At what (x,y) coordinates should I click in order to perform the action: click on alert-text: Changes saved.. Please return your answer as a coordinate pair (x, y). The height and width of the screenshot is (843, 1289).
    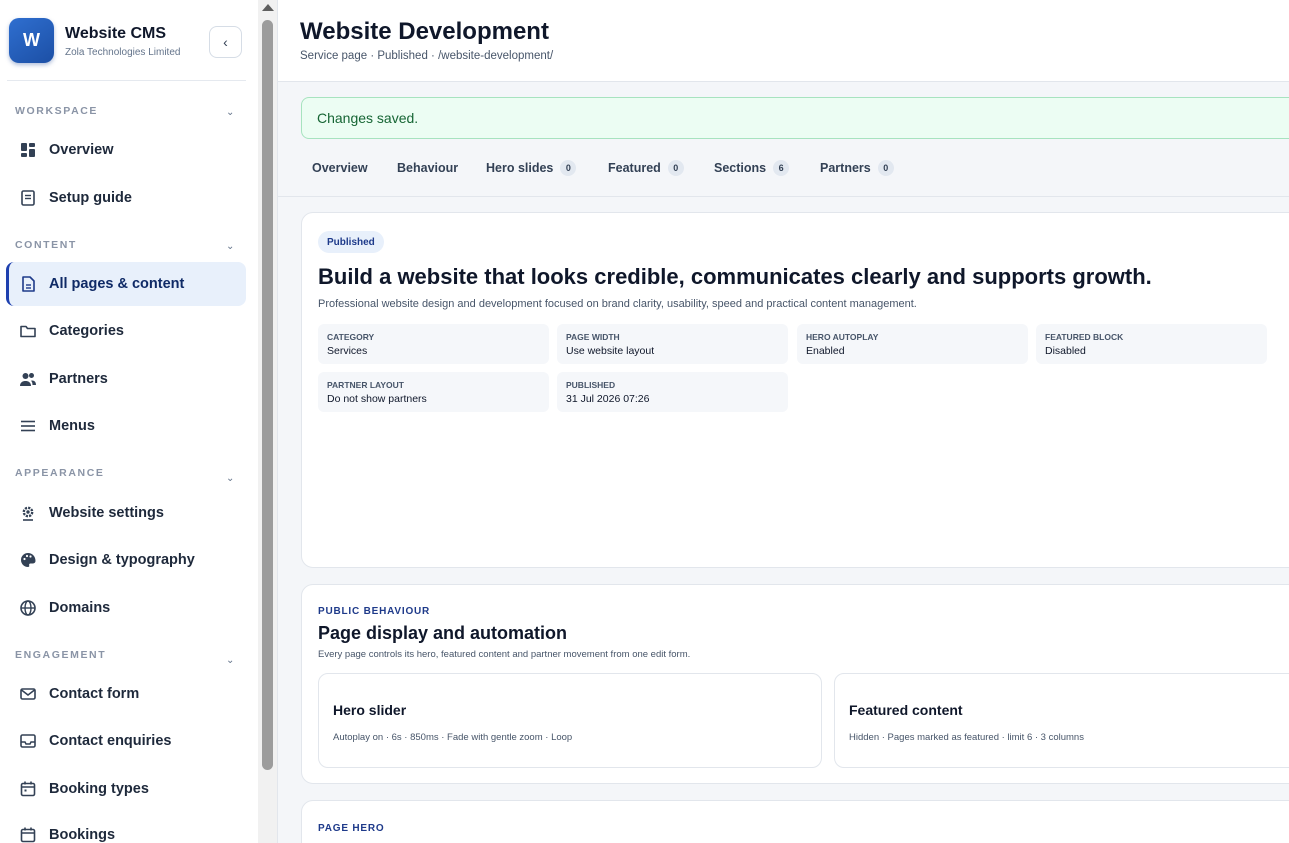
    Looking at the image, I should click on (368, 118).